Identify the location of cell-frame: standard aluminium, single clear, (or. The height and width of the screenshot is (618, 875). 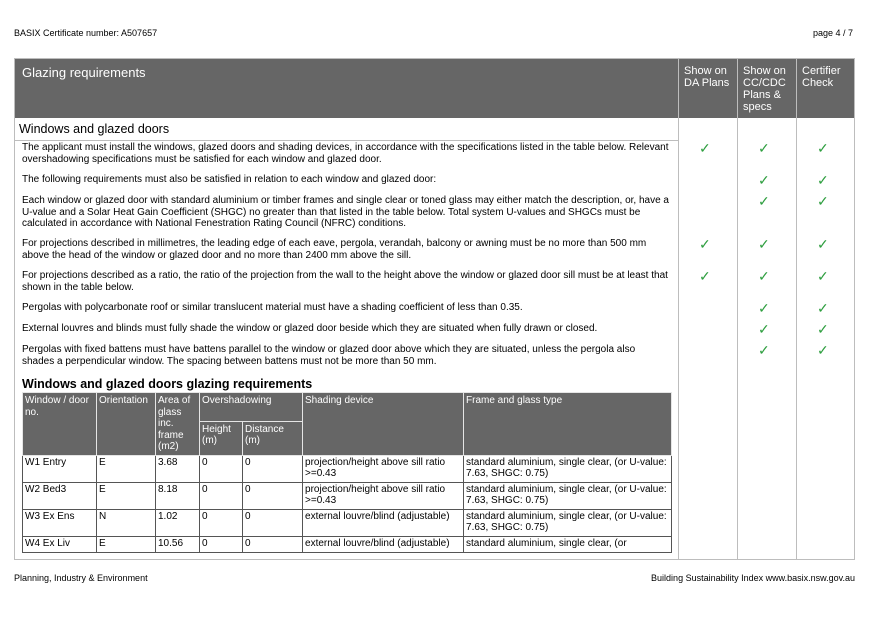
(568, 544).